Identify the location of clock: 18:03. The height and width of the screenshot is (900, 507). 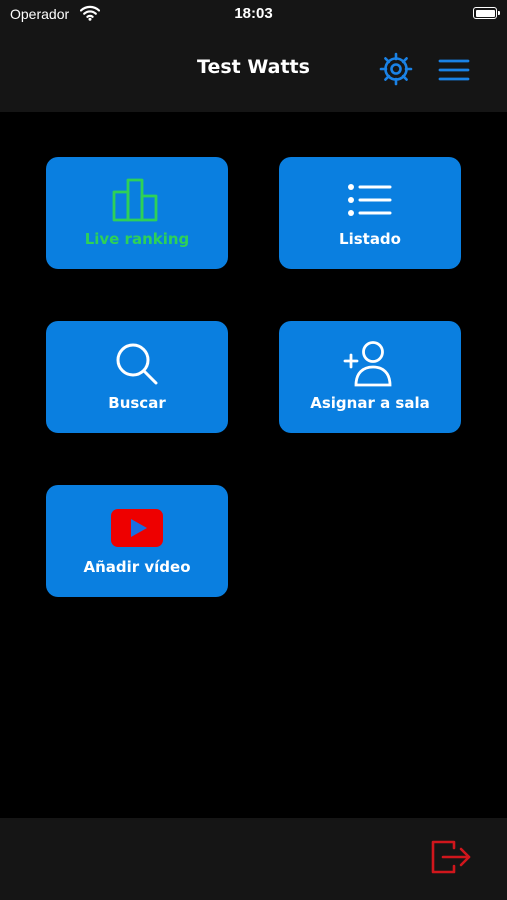
(253, 13).